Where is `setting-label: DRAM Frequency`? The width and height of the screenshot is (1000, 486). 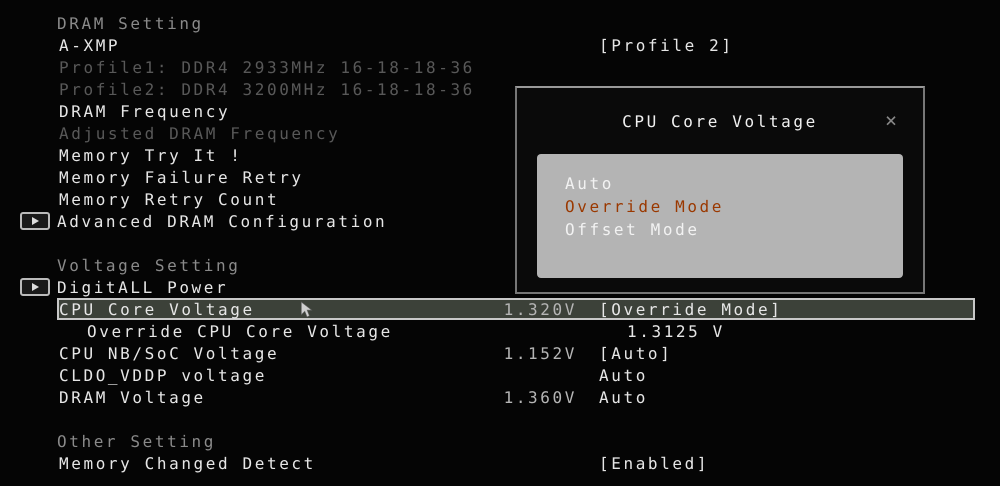
setting-label: DRAM Frequency is located at coordinates (259, 111).